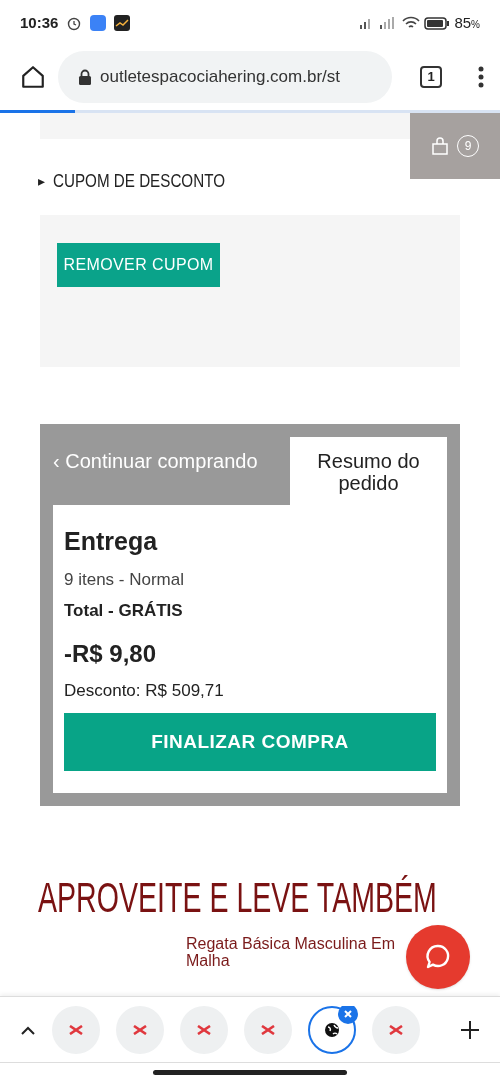  Describe the element at coordinates (39, 22) in the screenshot. I see `clock-time: 10:36` at that location.